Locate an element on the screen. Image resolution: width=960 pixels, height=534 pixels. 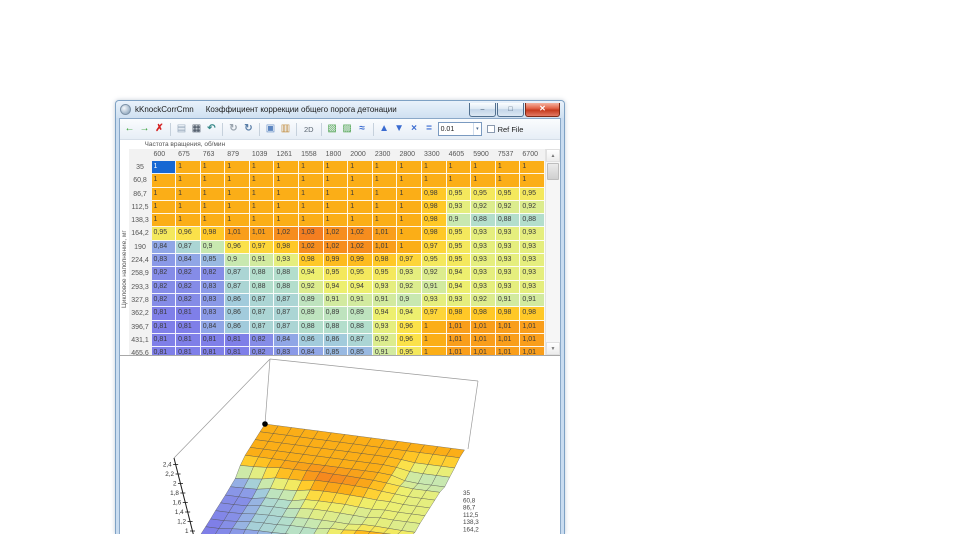
column-header: 763 is located at coordinates (213, 155).